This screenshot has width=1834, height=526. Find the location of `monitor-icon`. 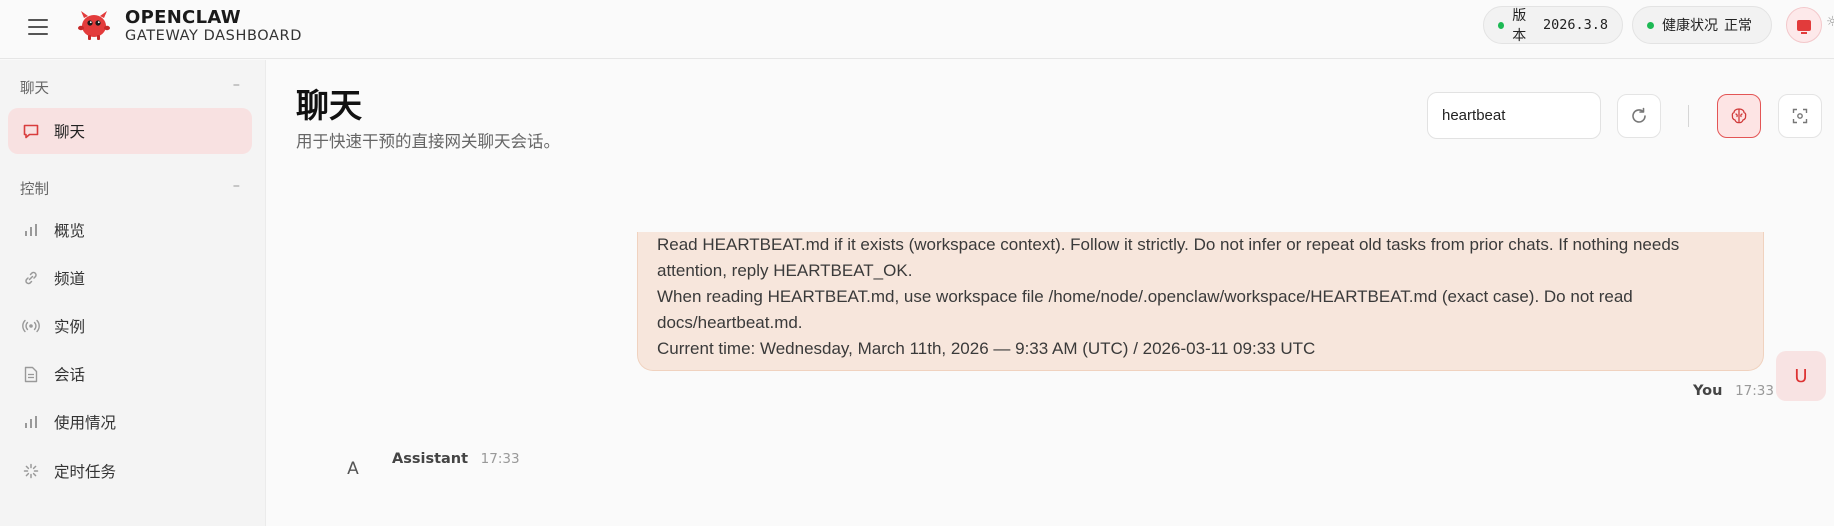

monitor-icon is located at coordinates (1804, 26).